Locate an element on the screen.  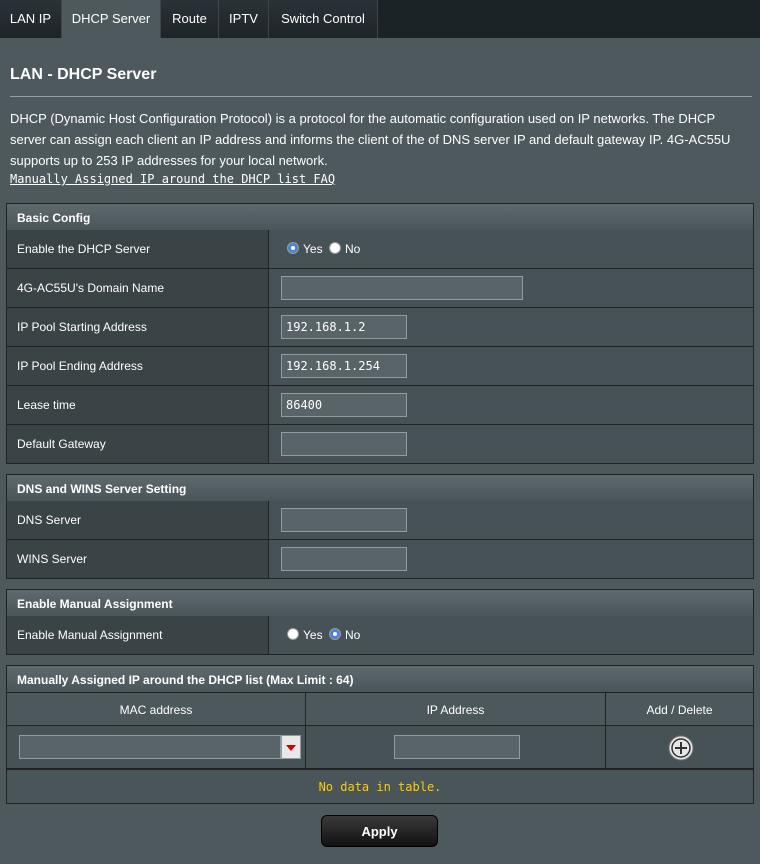
default-gateway-row: Default Gateway is located at coordinates (380, 444).